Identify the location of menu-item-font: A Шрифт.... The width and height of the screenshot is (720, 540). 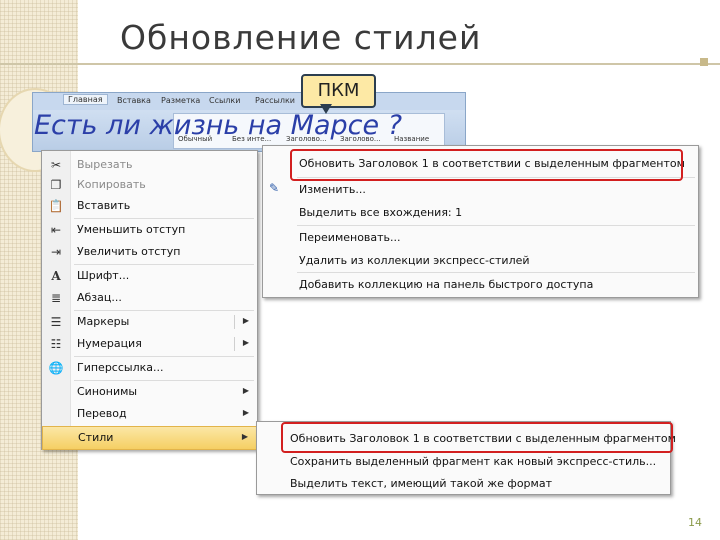
(149, 276).